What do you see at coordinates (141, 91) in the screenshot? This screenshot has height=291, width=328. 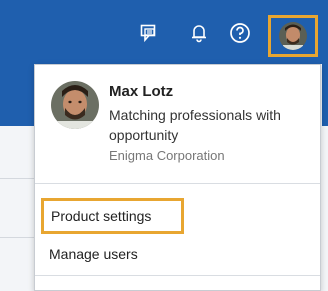 I see `profile-name: Max Lotz` at bounding box center [141, 91].